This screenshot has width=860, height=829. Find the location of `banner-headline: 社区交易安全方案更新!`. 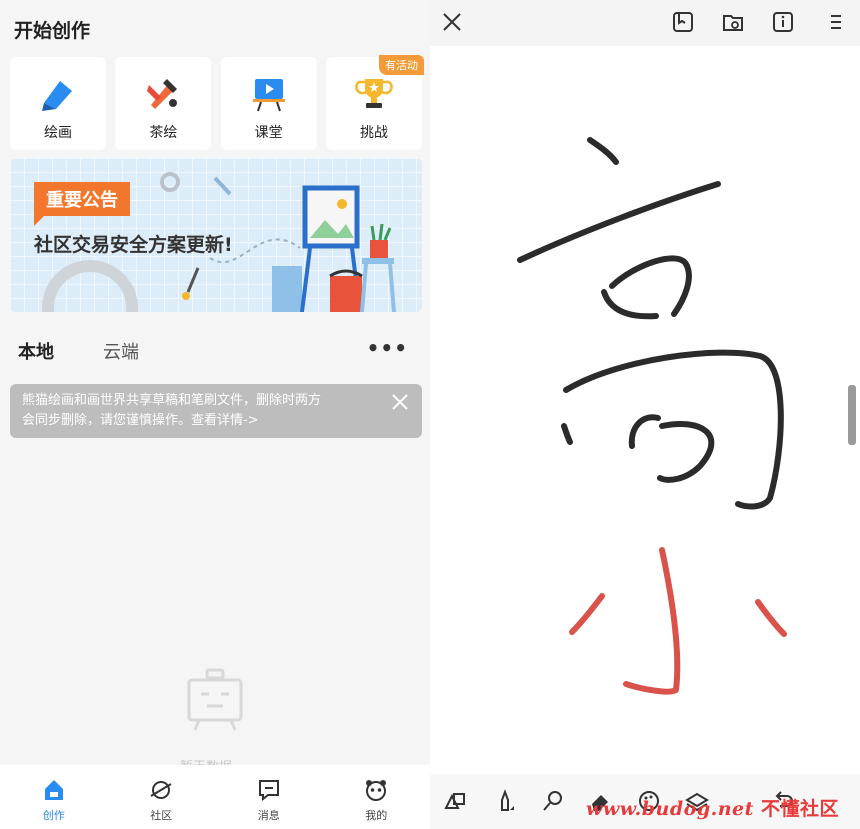

banner-headline: 社区交易安全方案更新! is located at coordinates (133, 245).